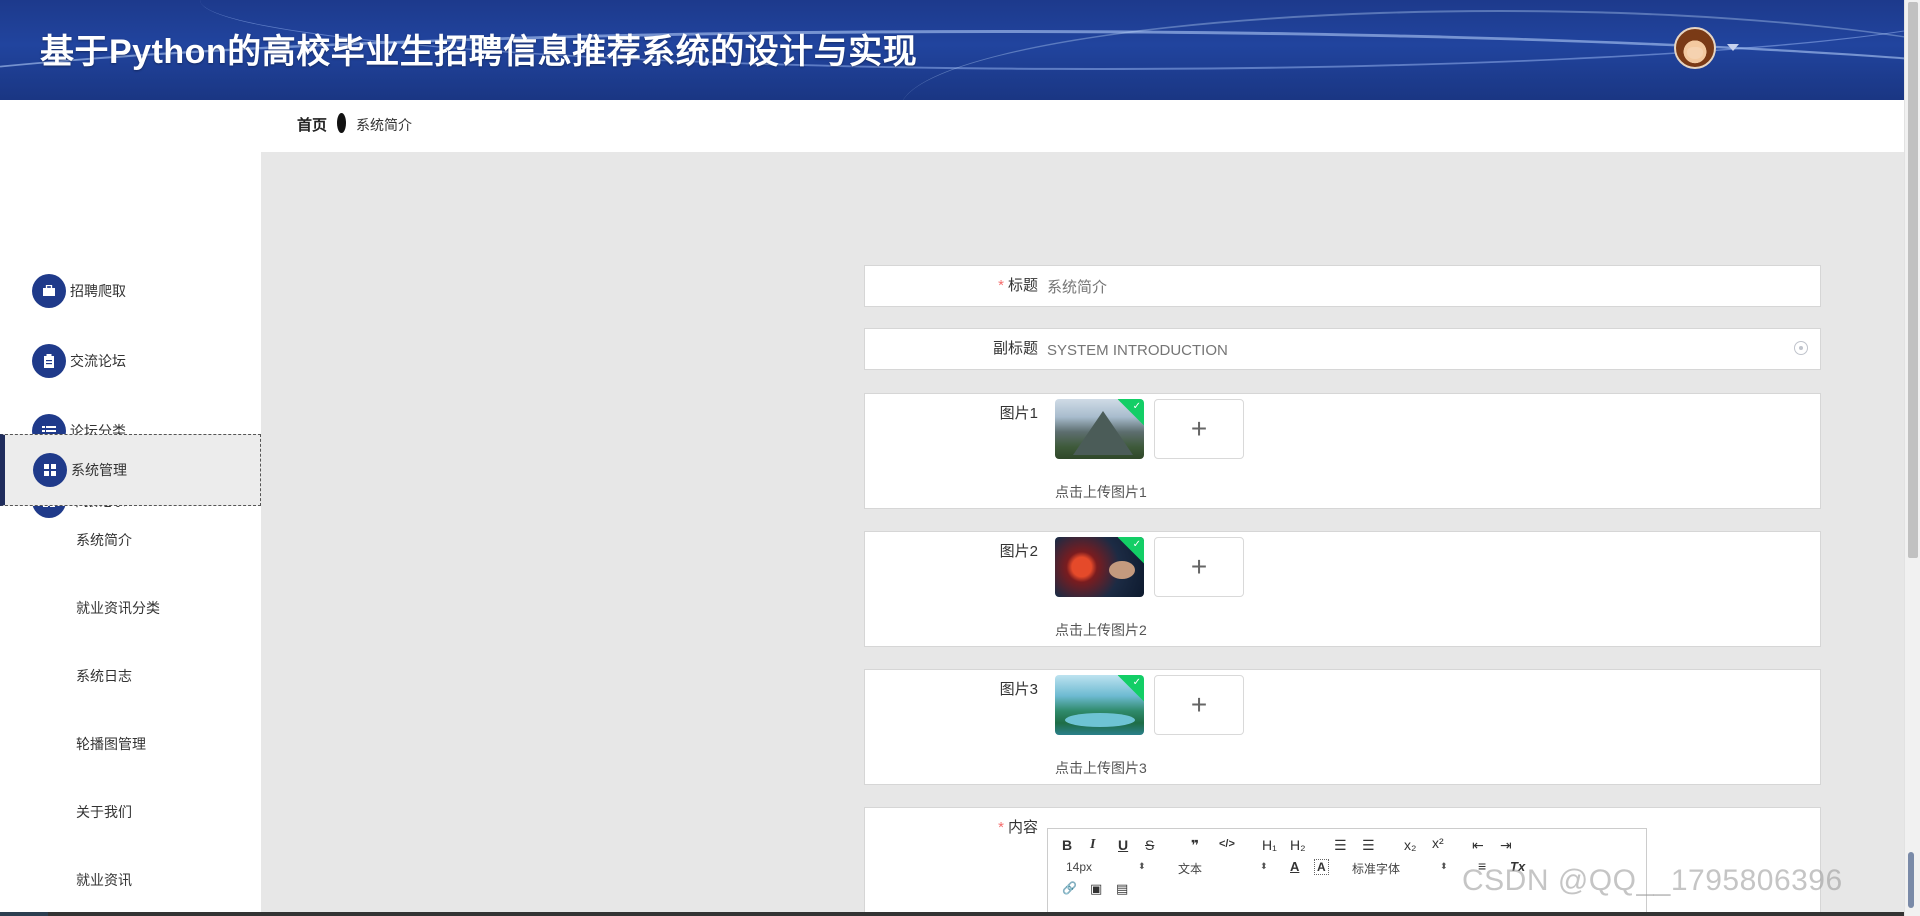 This screenshot has width=1920, height=916. I want to click on sidebar-subitem-label: 就业资讯分类, so click(118, 608).